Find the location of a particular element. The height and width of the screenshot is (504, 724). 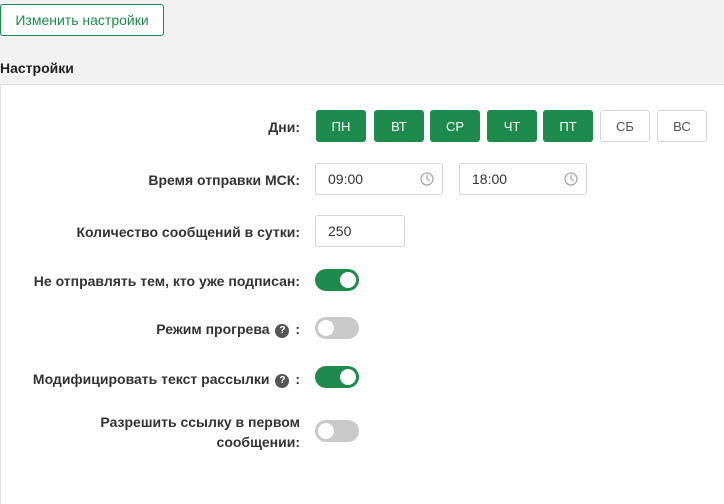

change-settings-button: Изменить настройки is located at coordinates (82, 20).